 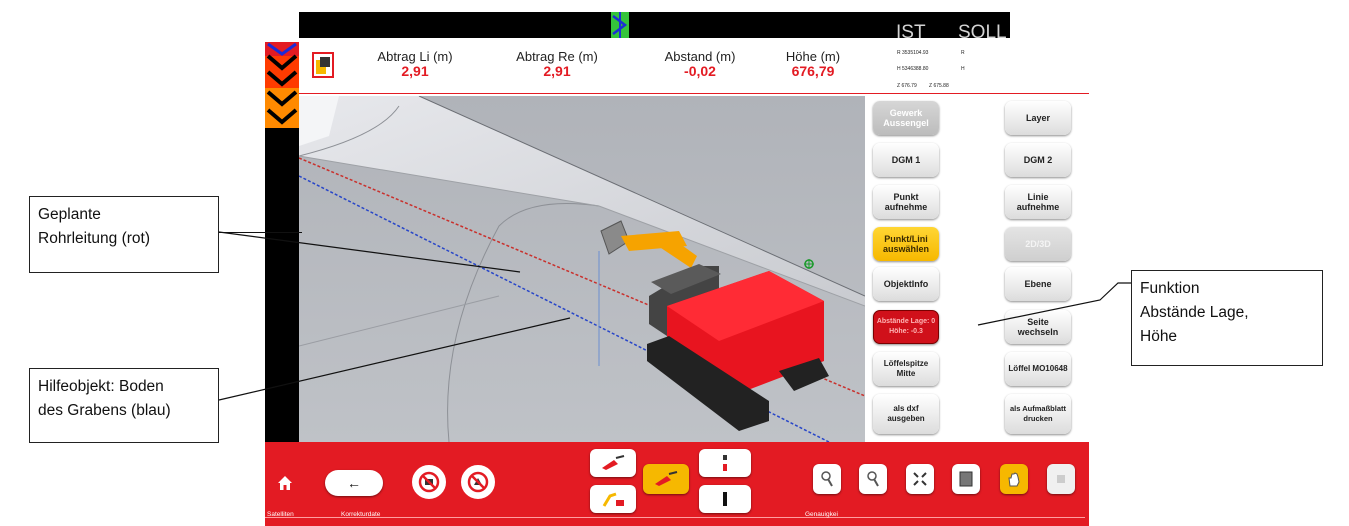 What do you see at coordinates (104, 410) in the screenshot?
I see `callout-text: des Grabens (blau)` at bounding box center [104, 410].